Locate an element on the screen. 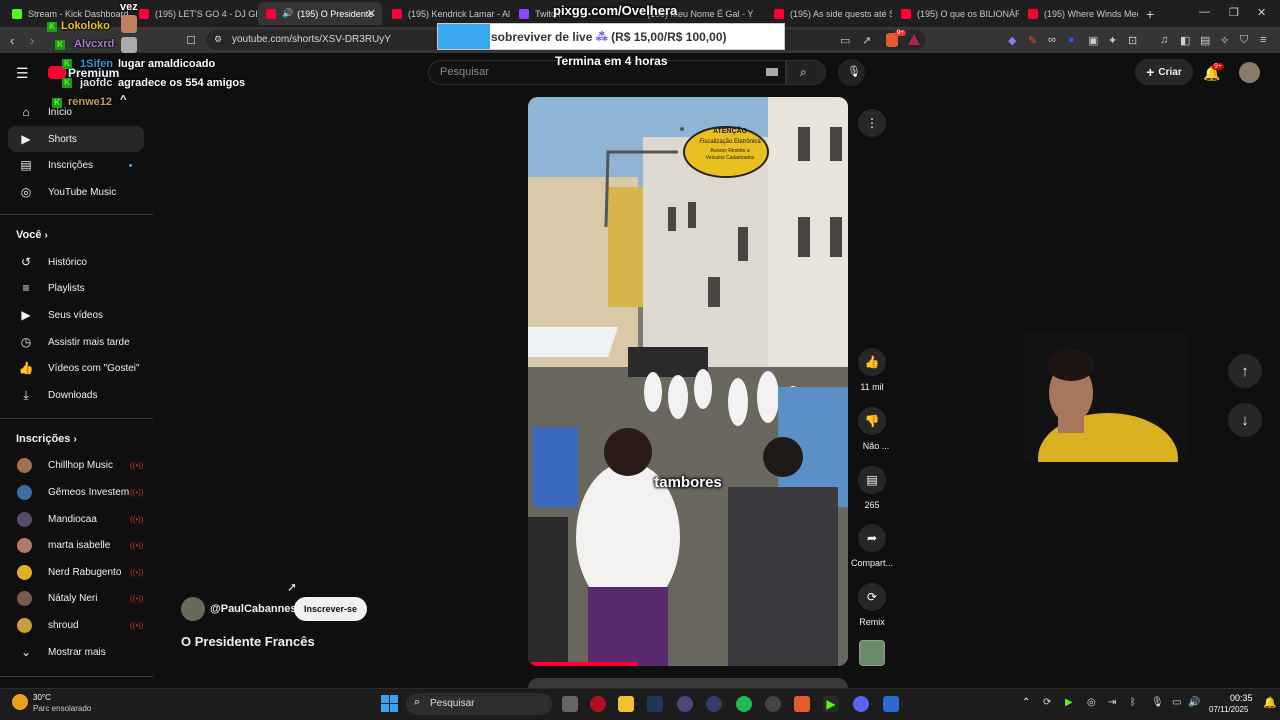  menu-icon: ≡ is located at coordinates (1263, 40).